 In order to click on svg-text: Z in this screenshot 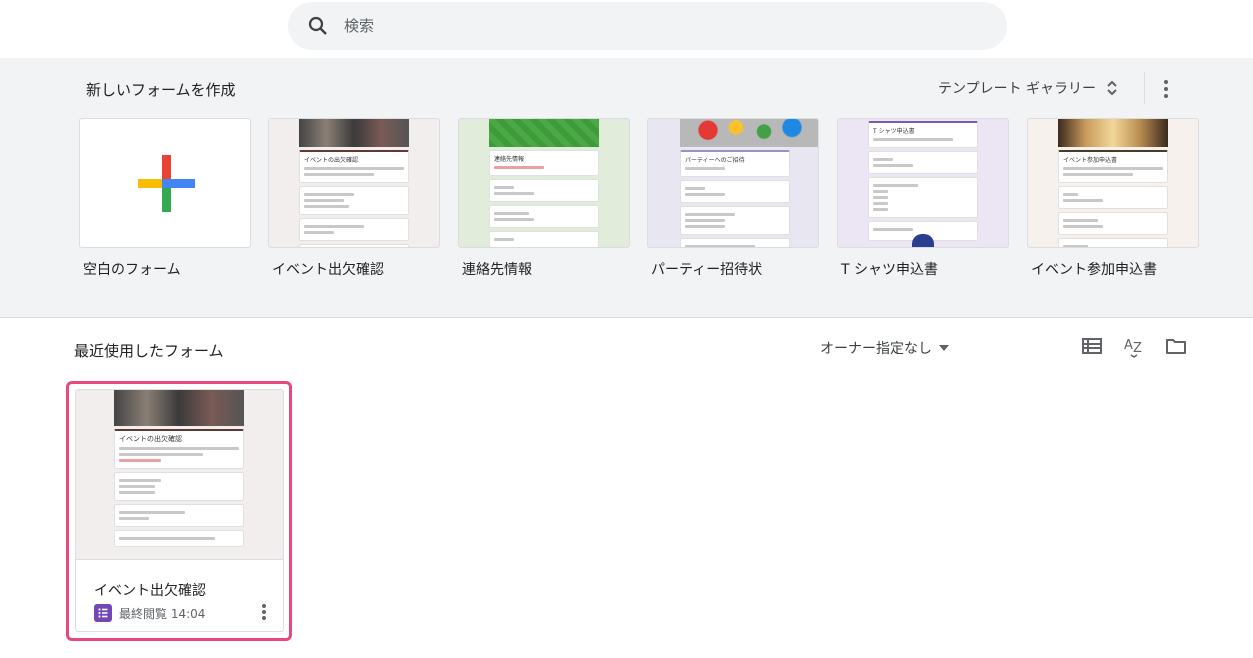, I will do `click(1137, 348)`.